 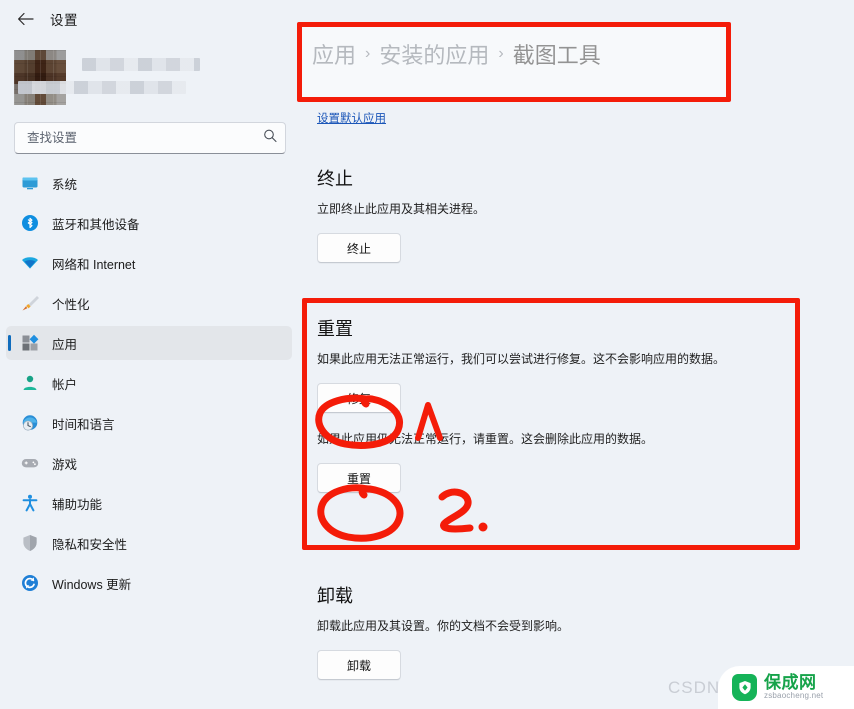 What do you see at coordinates (29, 583) in the screenshot?
I see `update-refresh-icon` at bounding box center [29, 583].